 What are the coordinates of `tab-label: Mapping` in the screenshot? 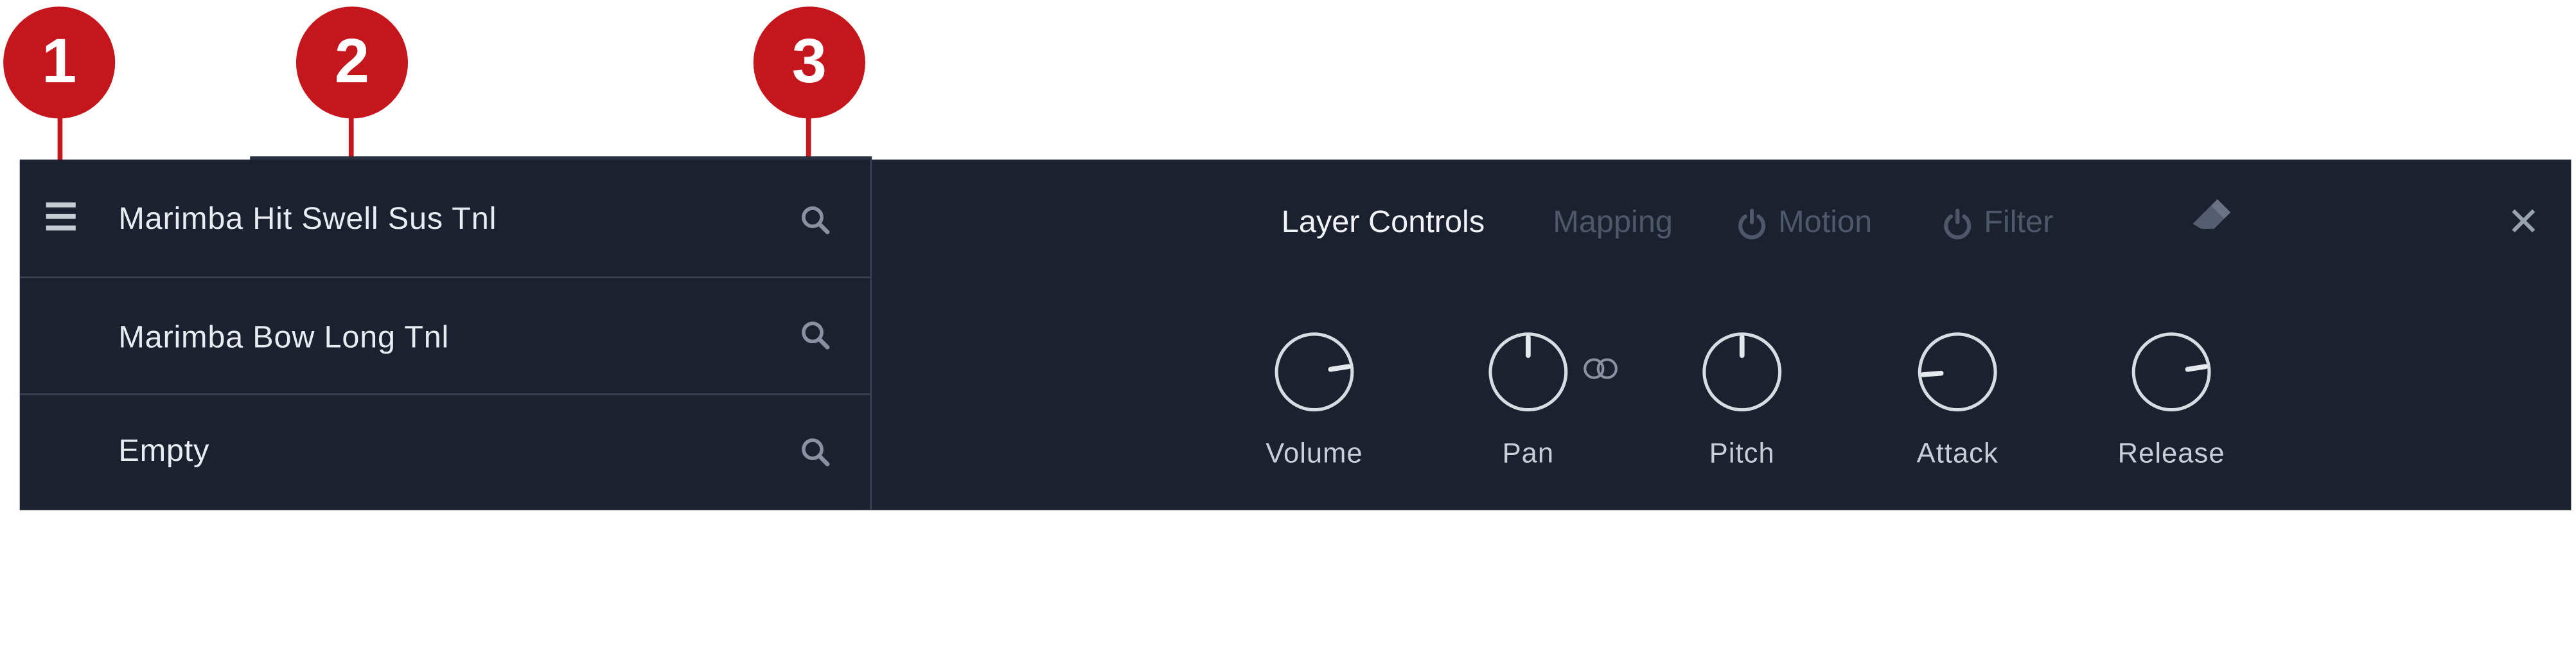 It's located at (1613, 223).